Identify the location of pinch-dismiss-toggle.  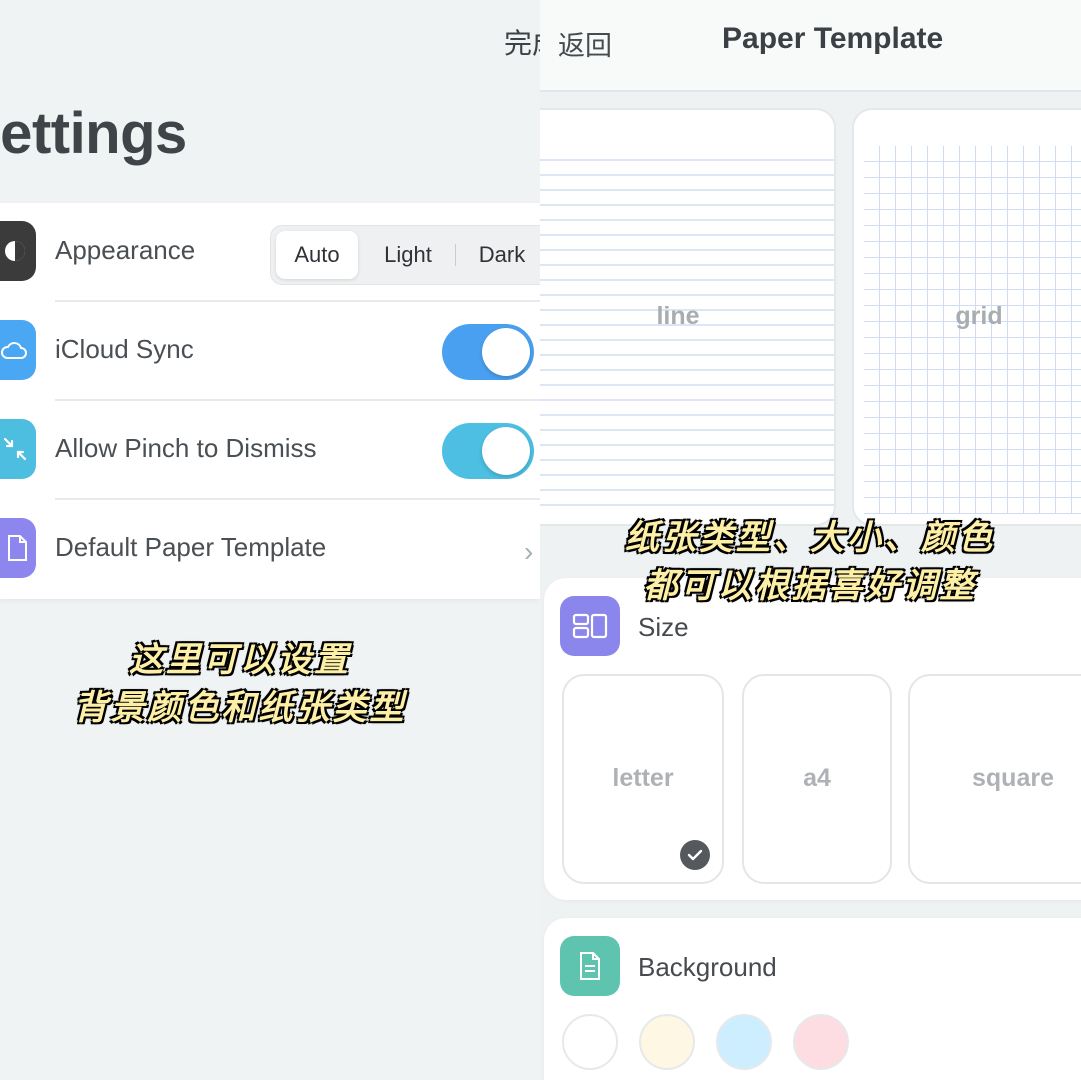
(488, 451).